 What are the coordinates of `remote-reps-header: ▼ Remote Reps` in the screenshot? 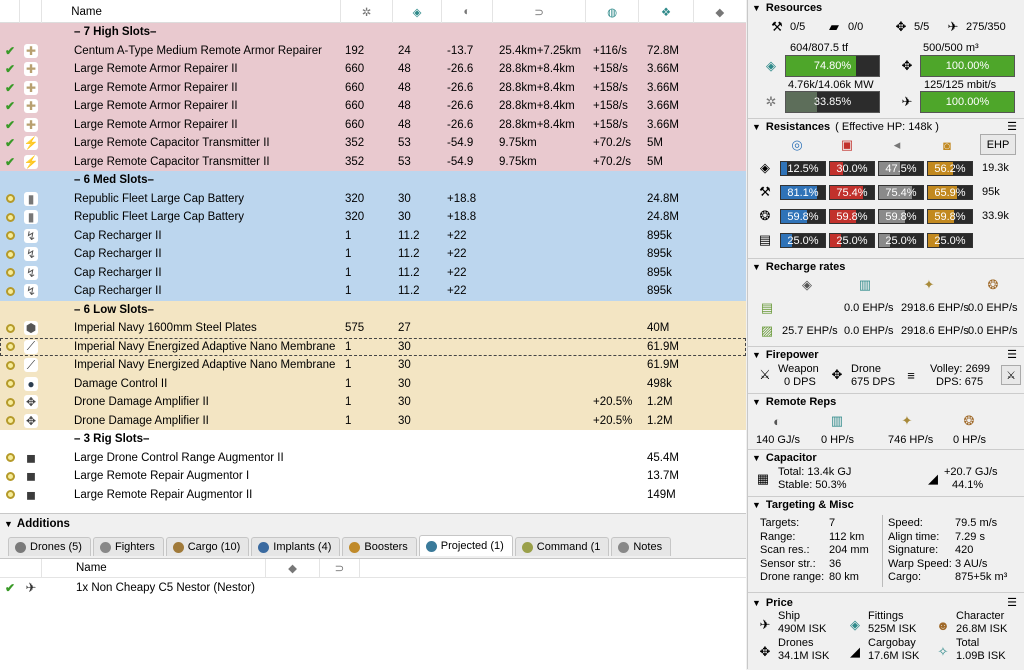 It's located at (886, 401).